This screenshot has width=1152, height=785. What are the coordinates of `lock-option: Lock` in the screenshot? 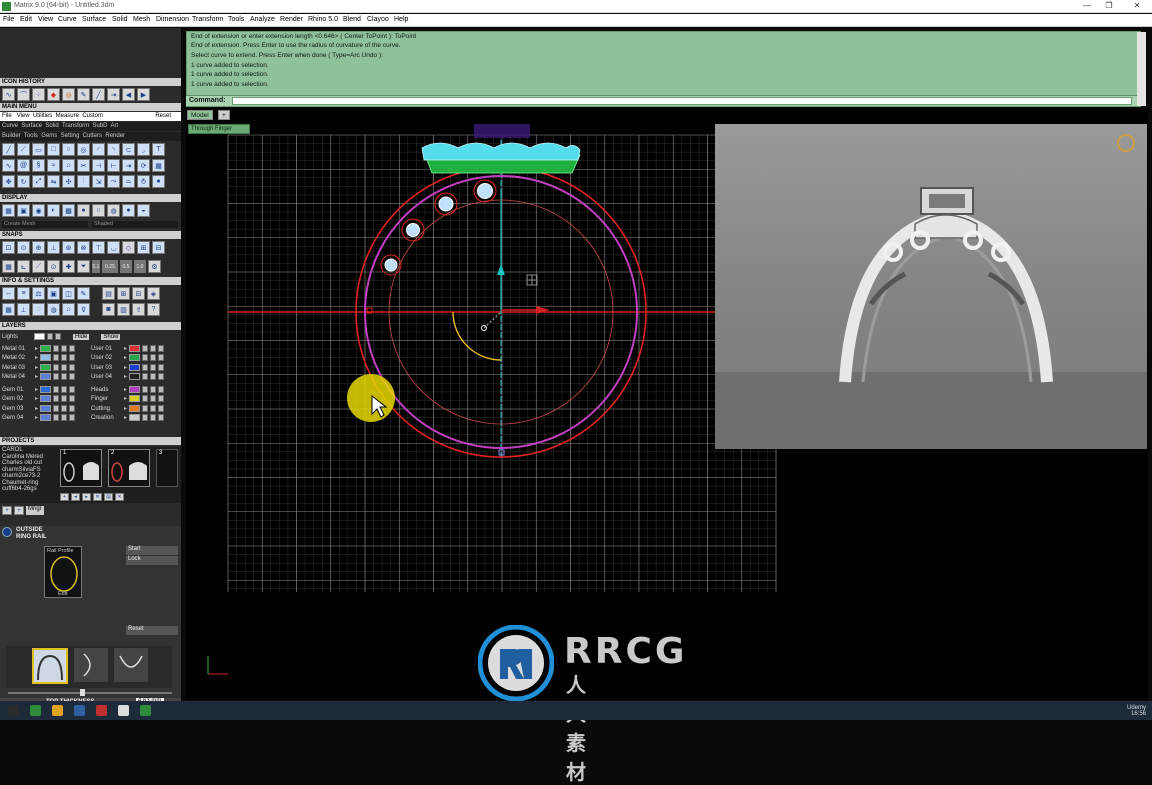 It's located at (152, 560).